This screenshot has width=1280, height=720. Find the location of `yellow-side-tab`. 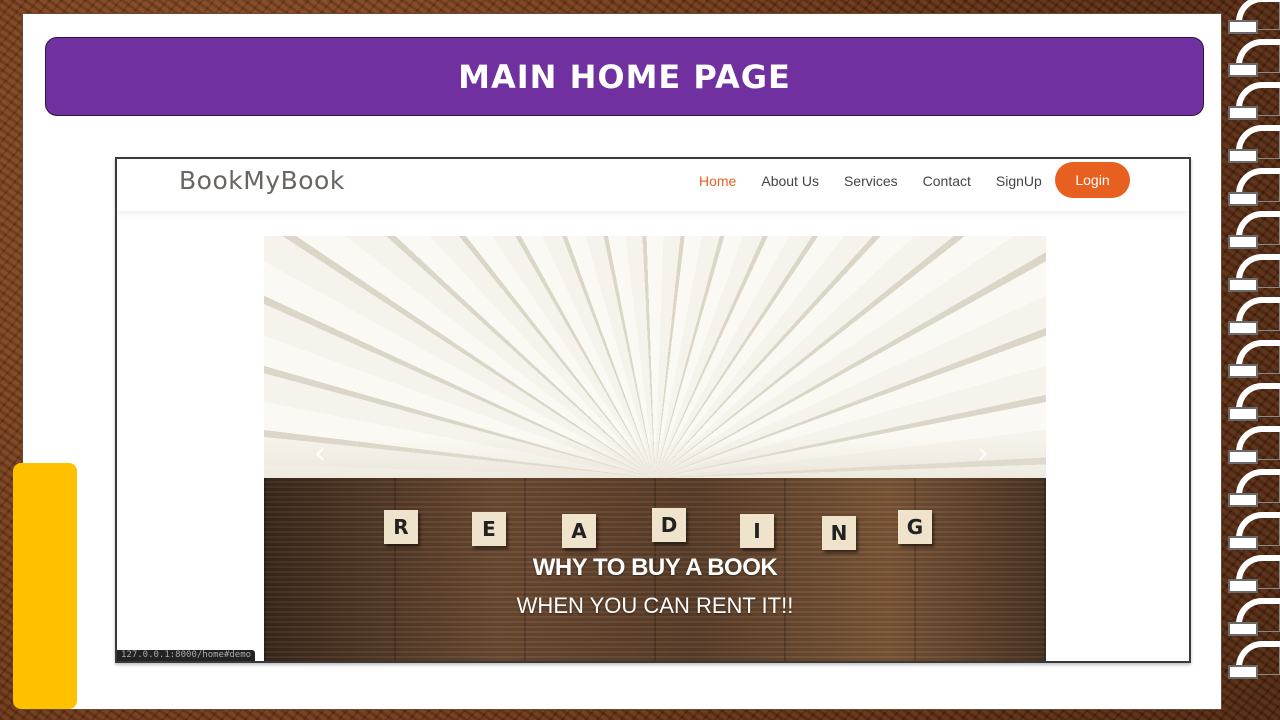

yellow-side-tab is located at coordinates (45, 586).